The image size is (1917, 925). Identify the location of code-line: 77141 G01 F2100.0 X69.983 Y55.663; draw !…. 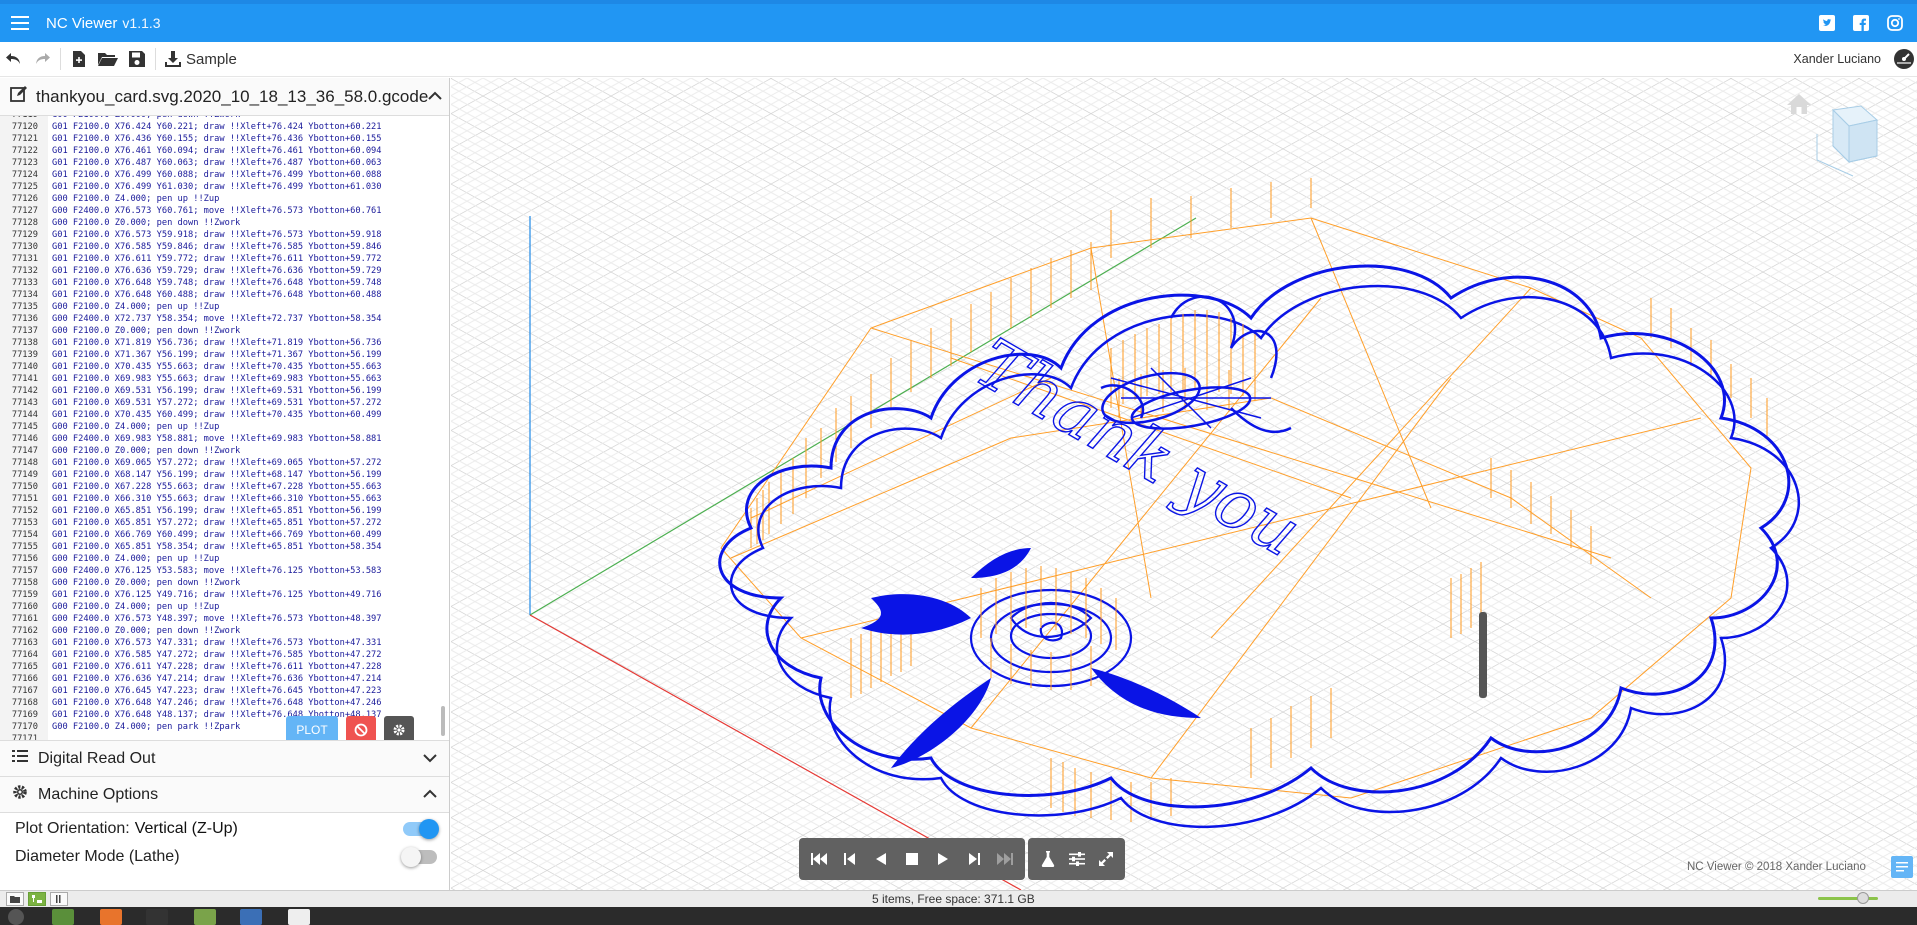
(220, 379).